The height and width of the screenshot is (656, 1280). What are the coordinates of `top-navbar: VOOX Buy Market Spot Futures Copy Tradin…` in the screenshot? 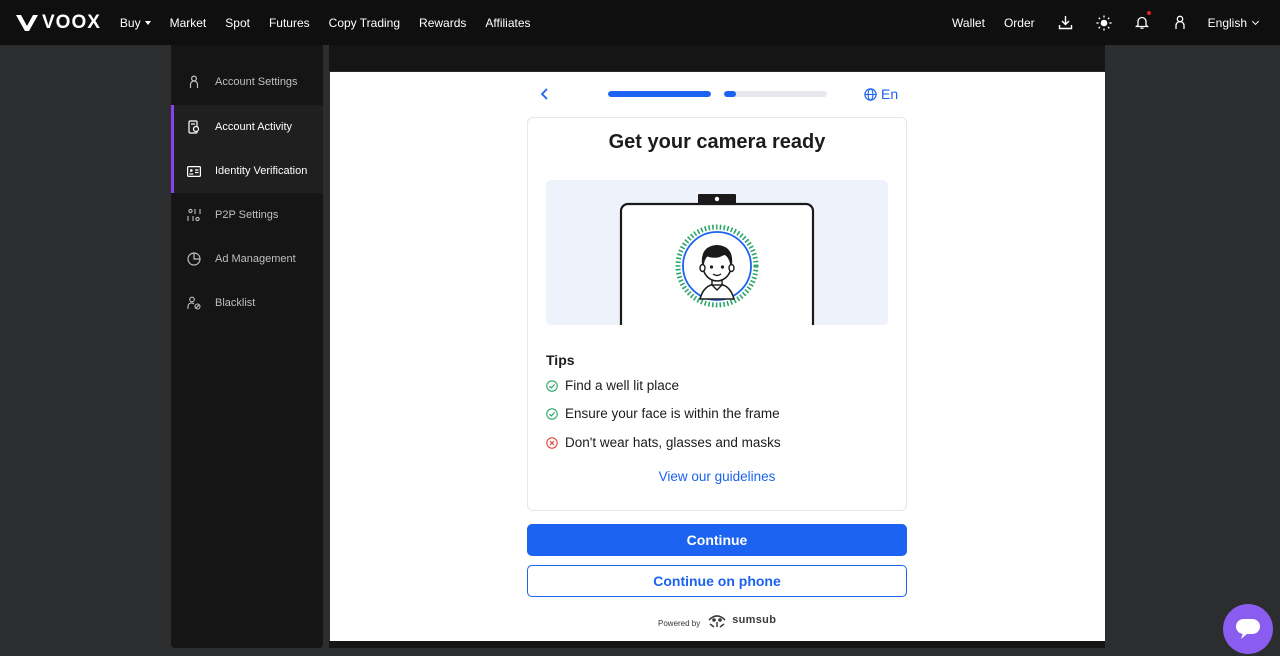 It's located at (640, 22).